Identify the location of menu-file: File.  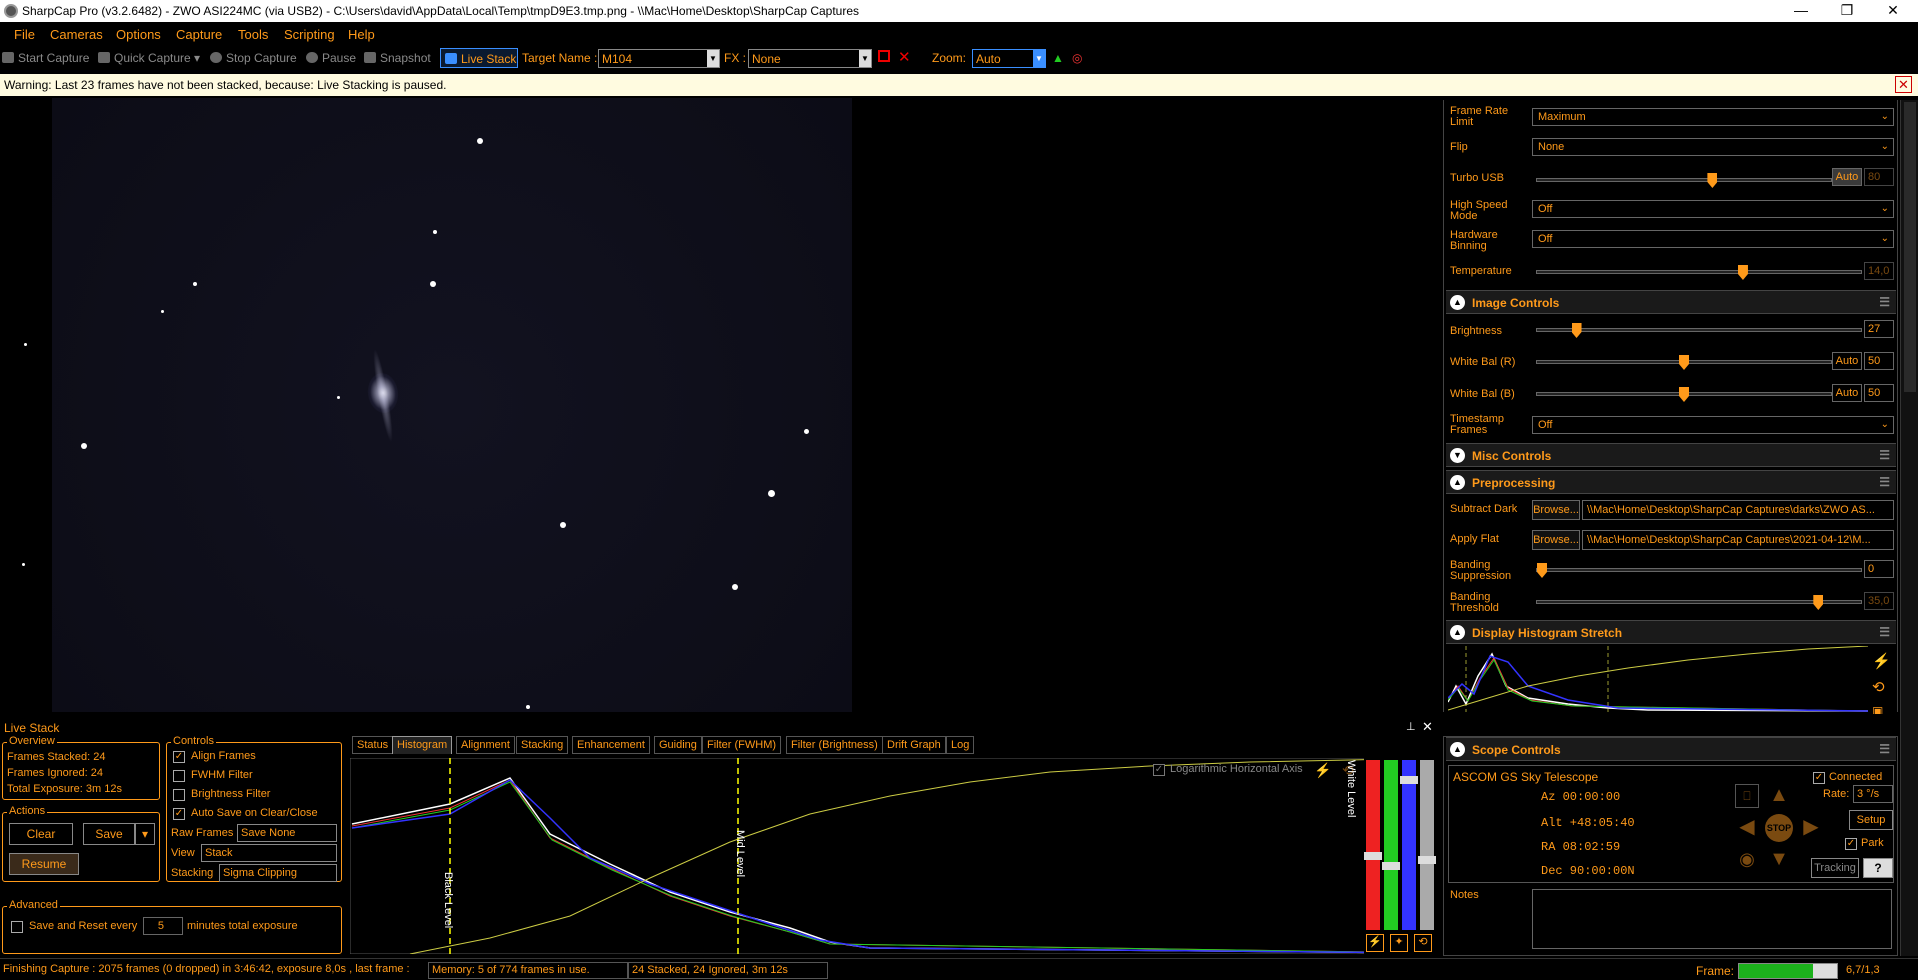
(24, 34).